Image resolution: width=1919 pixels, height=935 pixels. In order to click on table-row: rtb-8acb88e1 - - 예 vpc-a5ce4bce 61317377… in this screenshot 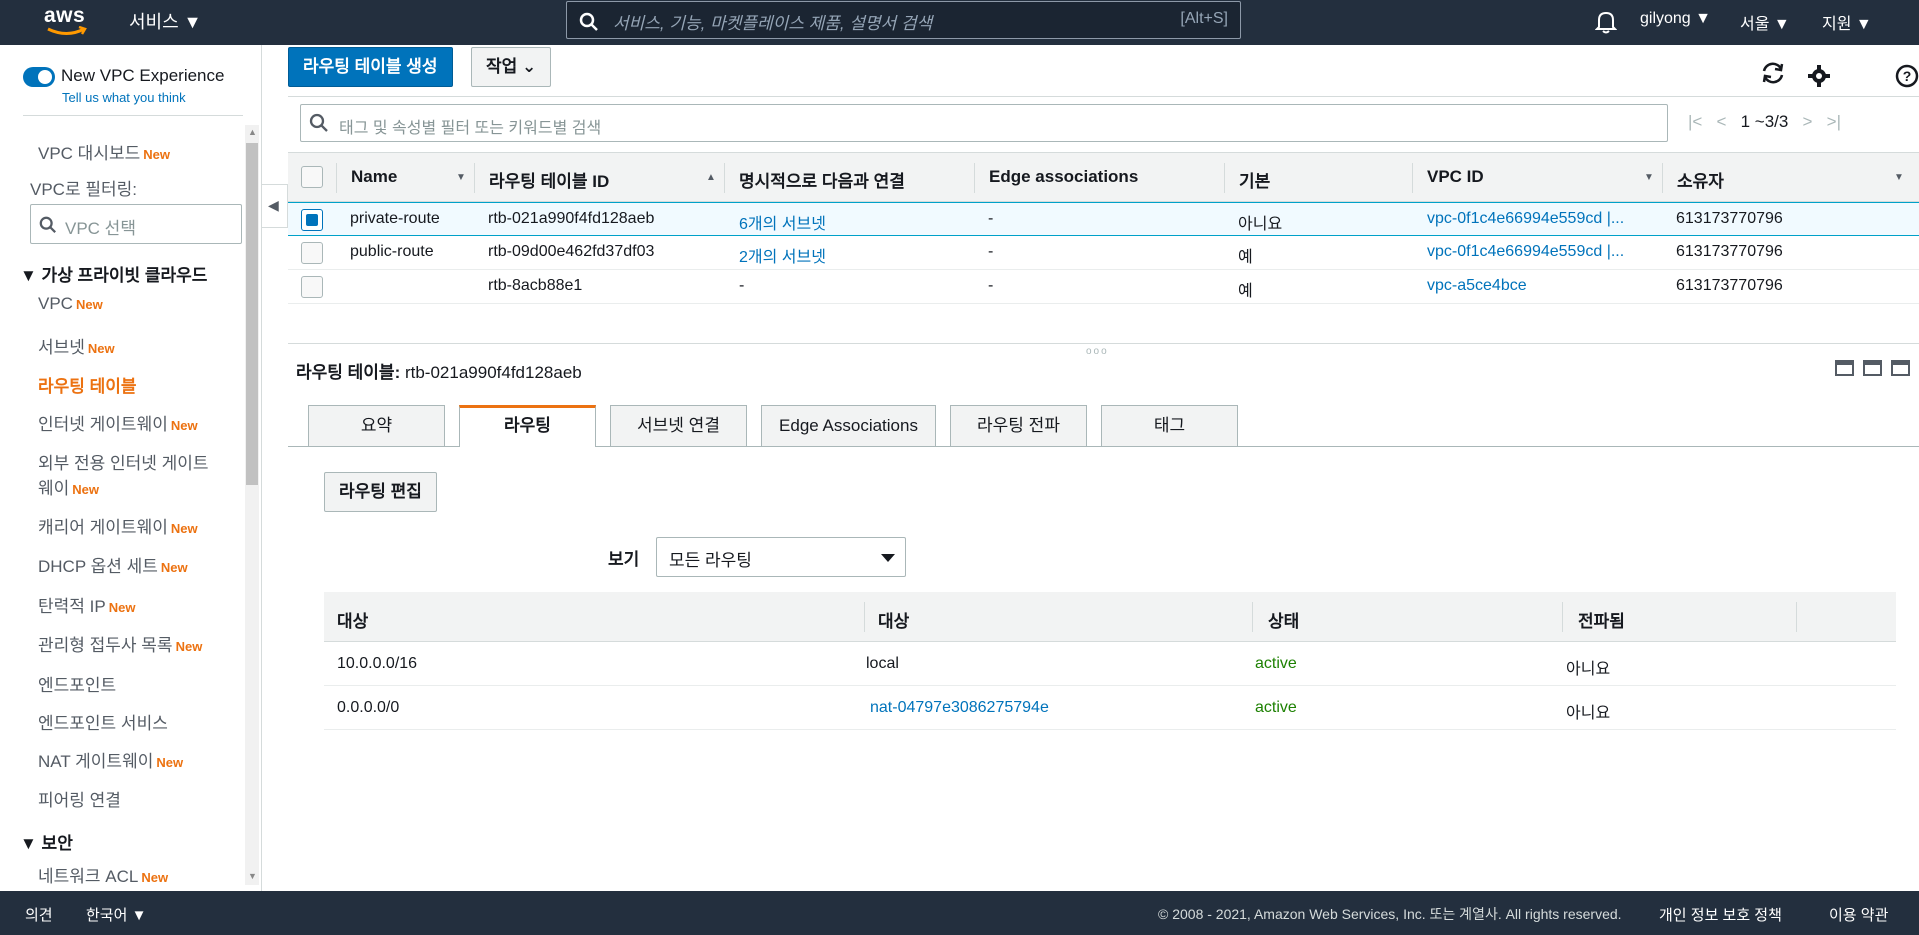, I will do `click(1103, 287)`.